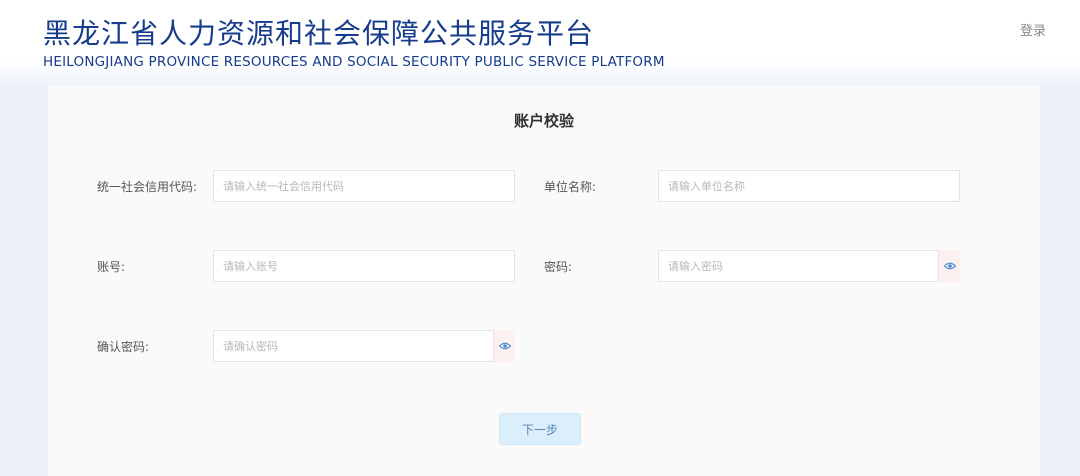 This screenshot has width=1080, height=476. What do you see at coordinates (809, 266) in the screenshot?
I see `password-input` at bounding box center [809, 266].